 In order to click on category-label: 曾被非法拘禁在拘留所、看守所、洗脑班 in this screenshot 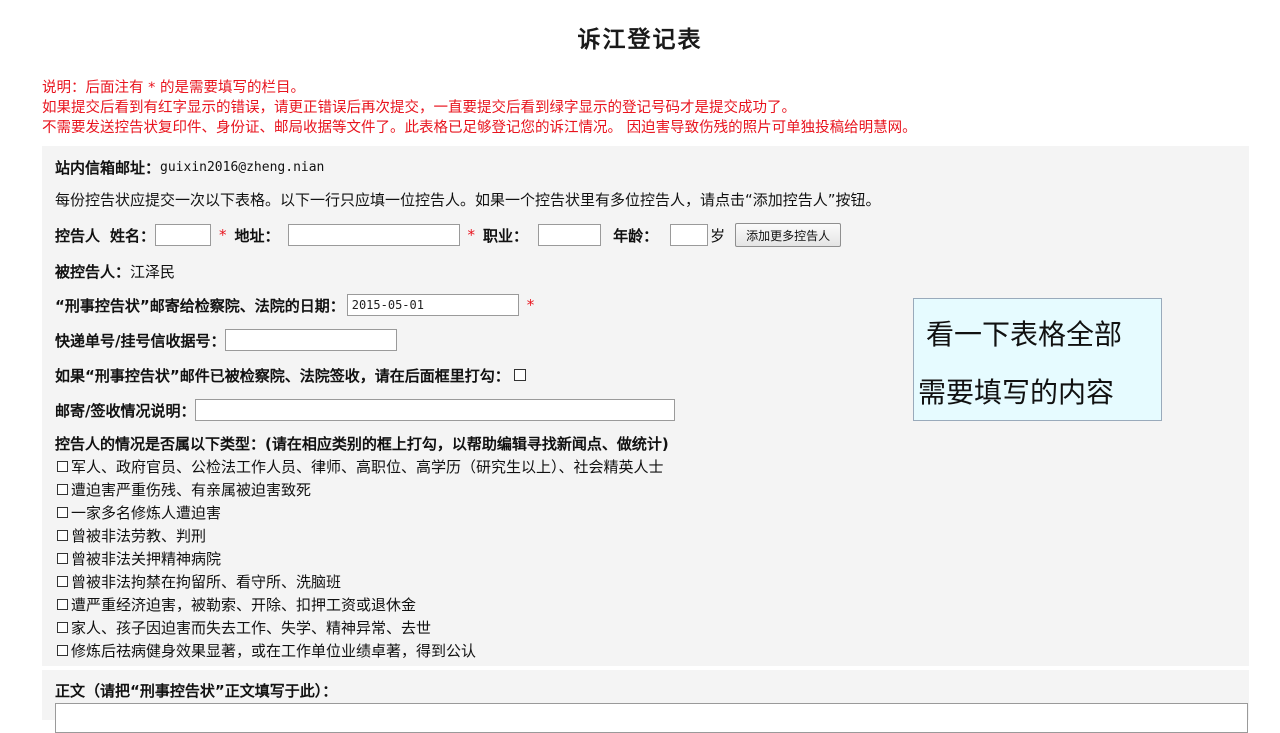, I will do `click(206, 581)`.